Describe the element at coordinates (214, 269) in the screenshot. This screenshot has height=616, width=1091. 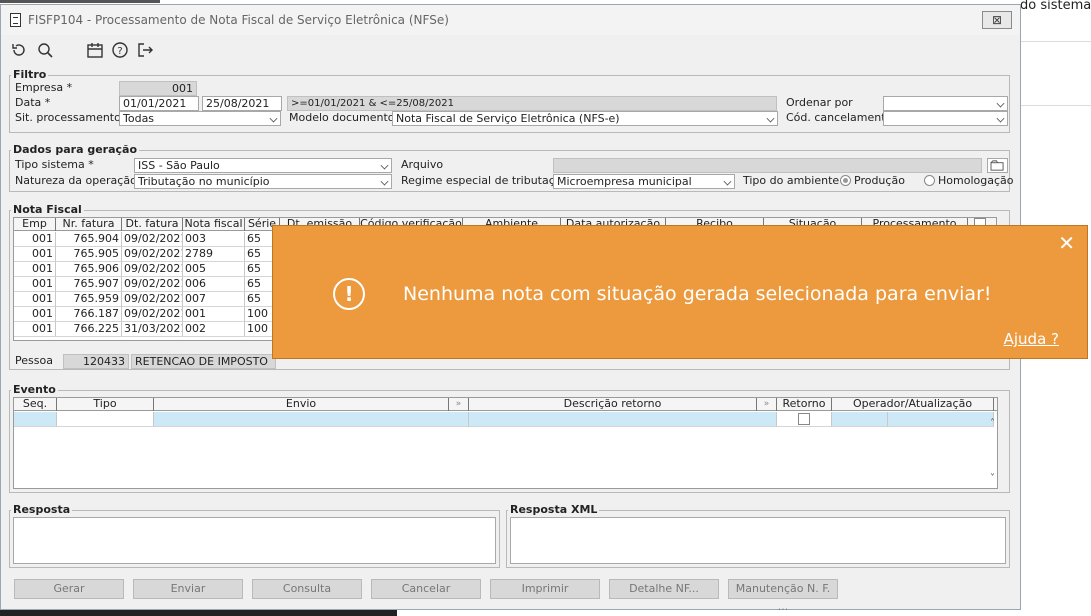
I see `table-cell: 005` at that location.